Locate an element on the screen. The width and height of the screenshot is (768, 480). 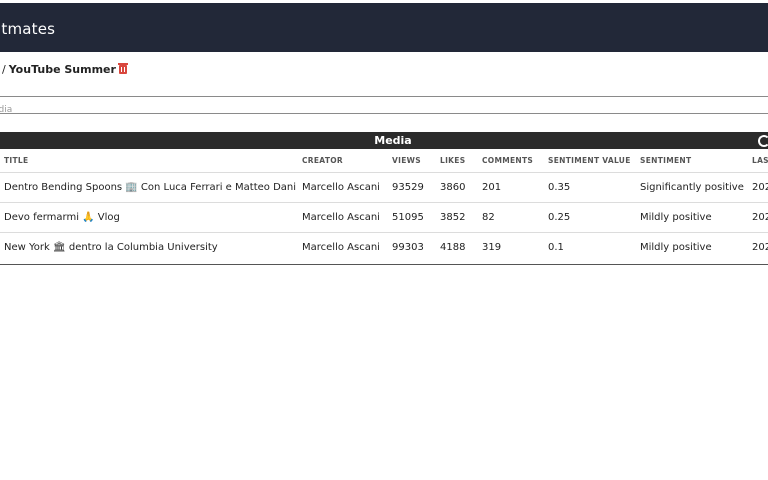
cell-comments: 201 is located at coordinates (509, 187).